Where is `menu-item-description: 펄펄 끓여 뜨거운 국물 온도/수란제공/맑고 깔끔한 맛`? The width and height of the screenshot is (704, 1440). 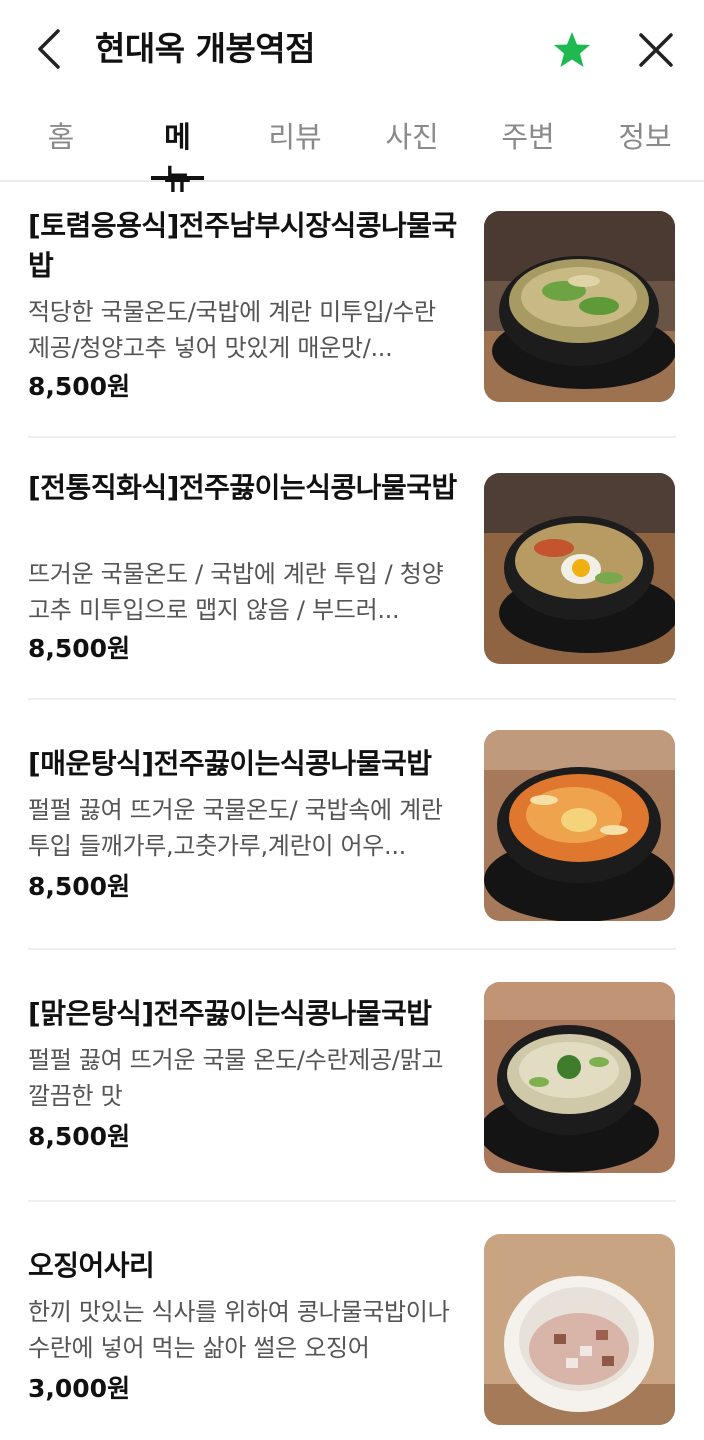 menu-item-description: 펄펄 끓여 뜨거운 국물 온도/수란제공/맑고 깔끔한 맛 is located at coordinates (236, 1078).